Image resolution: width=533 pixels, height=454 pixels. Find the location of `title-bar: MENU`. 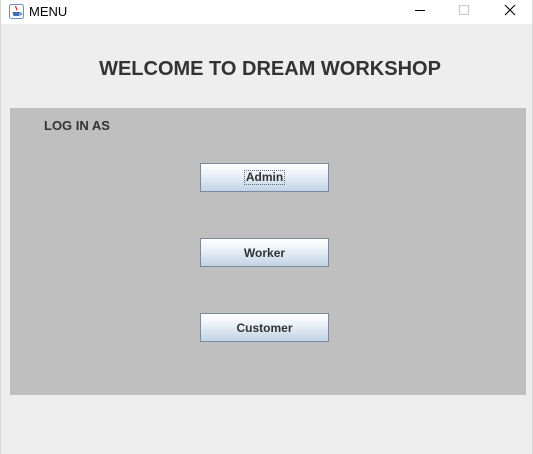

title-bar: MENU is located at coordinates (266, 12).